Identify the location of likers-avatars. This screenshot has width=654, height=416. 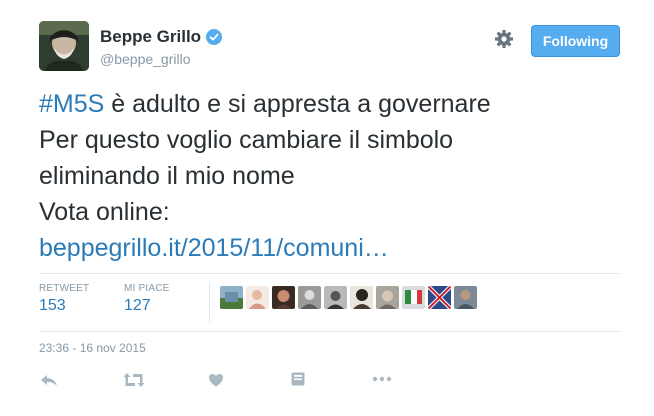
(348, 297).